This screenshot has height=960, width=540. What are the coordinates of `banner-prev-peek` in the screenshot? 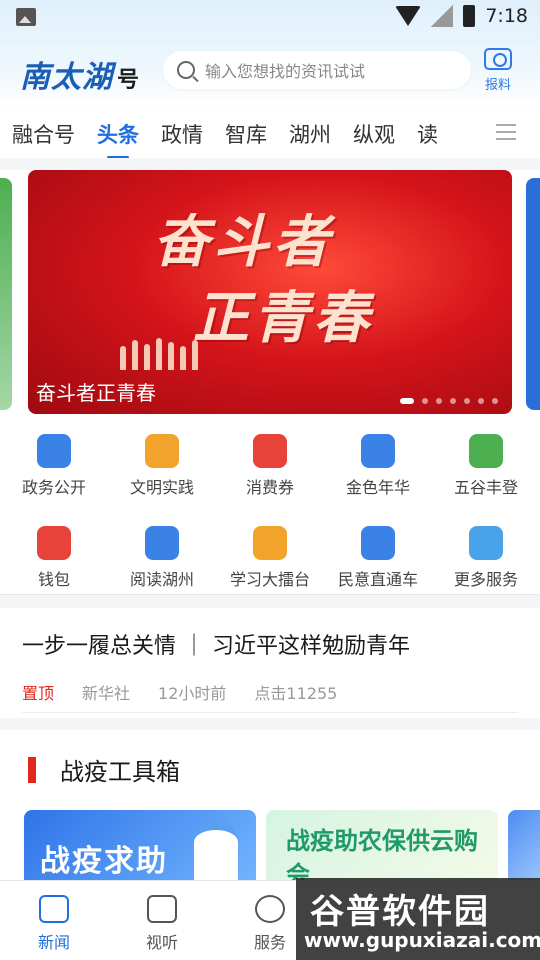 It's located at (6, 294).